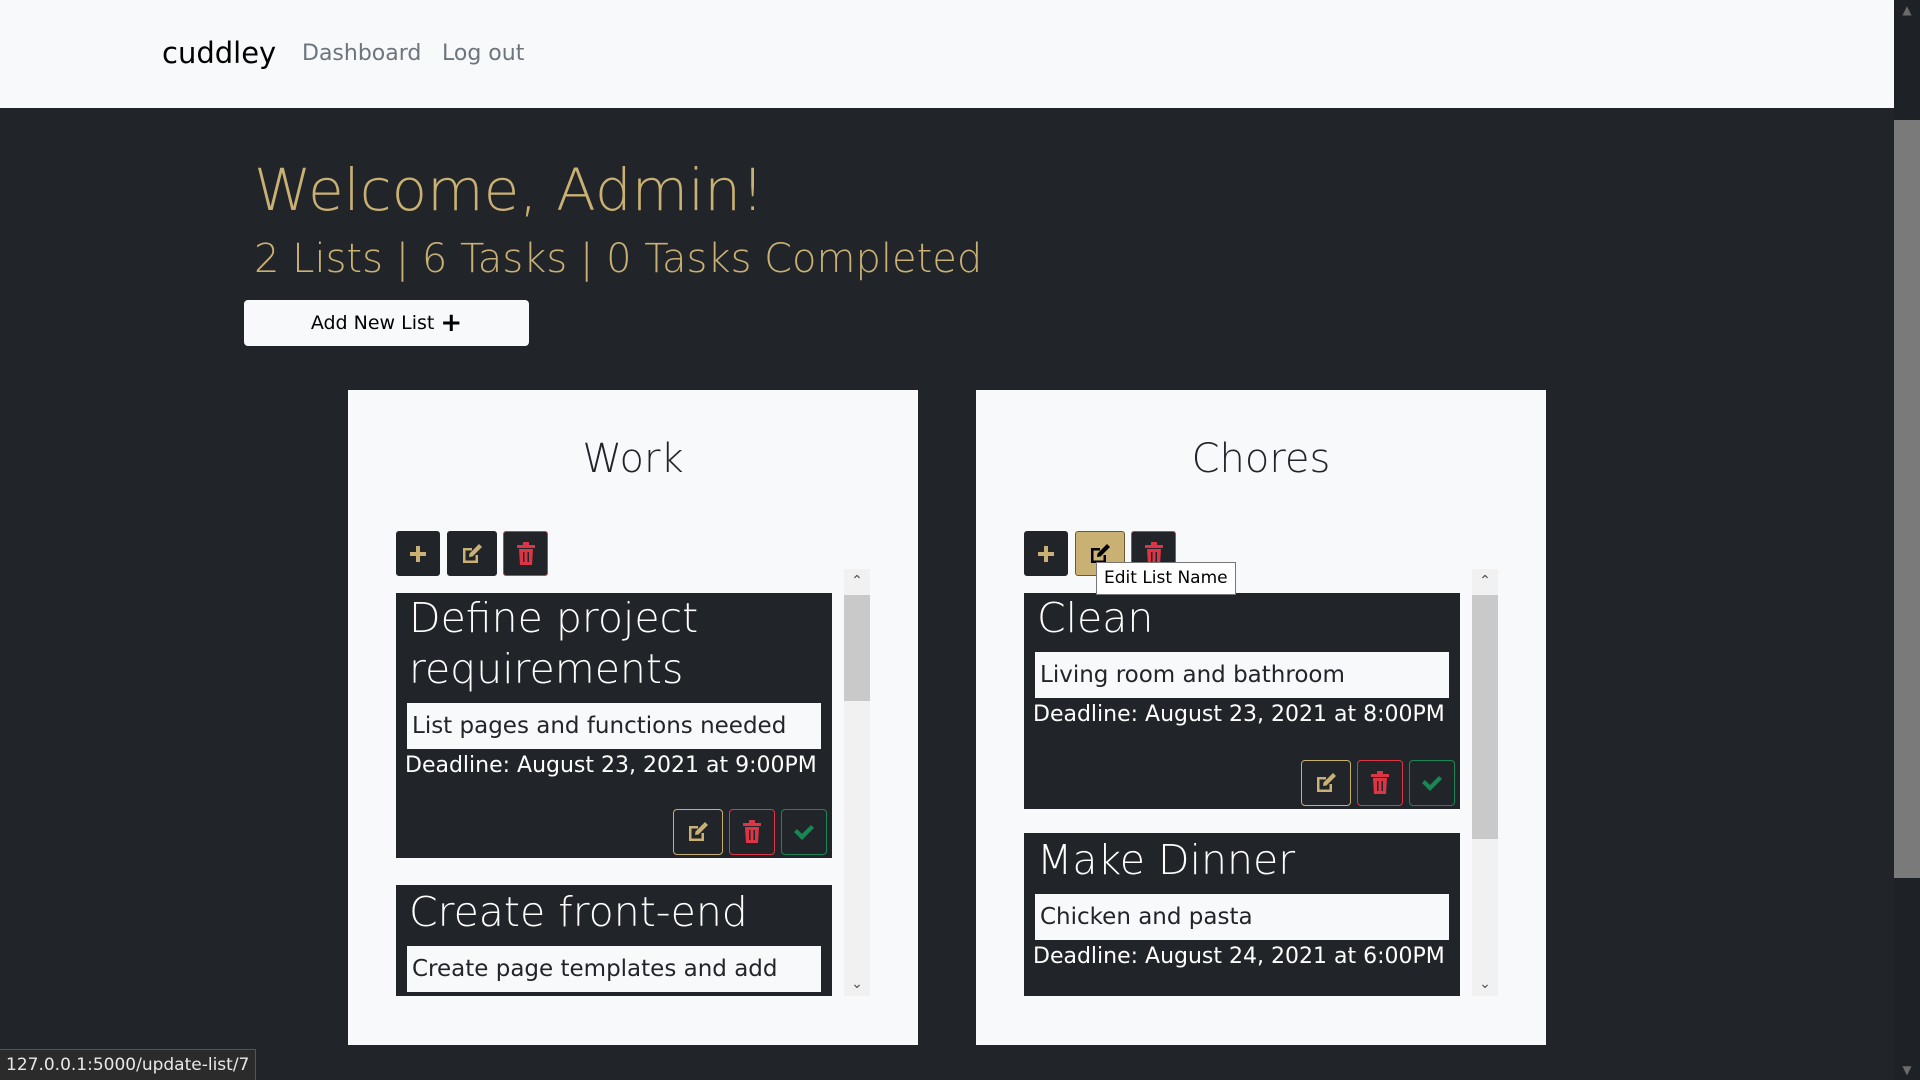 The image size is (1920, 1080). Describe the element at coordinates (509, 190) in the screenshot. I see `welcome-heading: Welcome, Admin!` at that location.